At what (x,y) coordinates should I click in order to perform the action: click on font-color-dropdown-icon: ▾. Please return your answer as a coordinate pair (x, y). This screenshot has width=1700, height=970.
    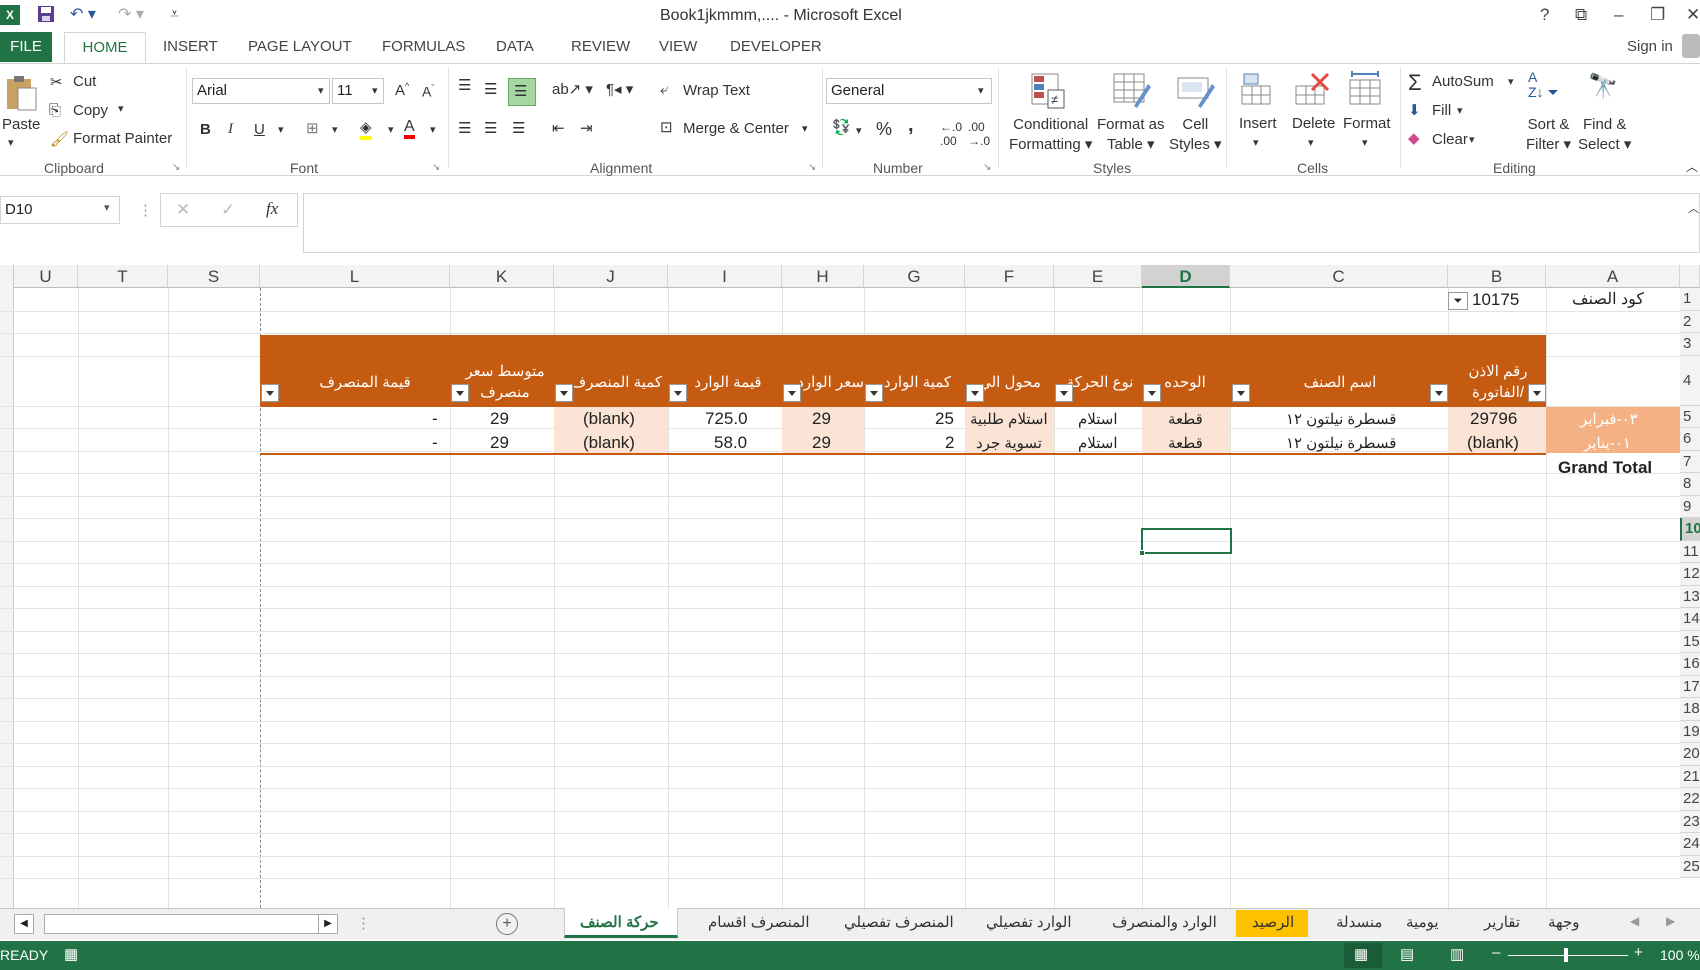
    Looking at the image, I should click on (433, 129).